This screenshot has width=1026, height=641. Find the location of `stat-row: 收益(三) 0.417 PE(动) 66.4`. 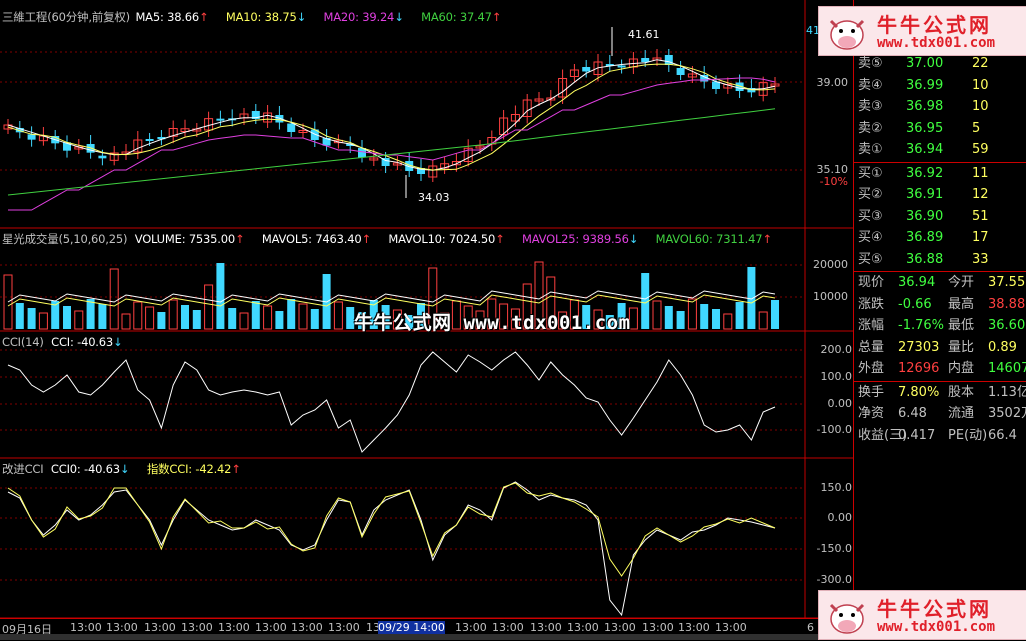

stat-row: 收益(三) 0.417 PE(动) 66.4 is located at coordinates (940, 436).